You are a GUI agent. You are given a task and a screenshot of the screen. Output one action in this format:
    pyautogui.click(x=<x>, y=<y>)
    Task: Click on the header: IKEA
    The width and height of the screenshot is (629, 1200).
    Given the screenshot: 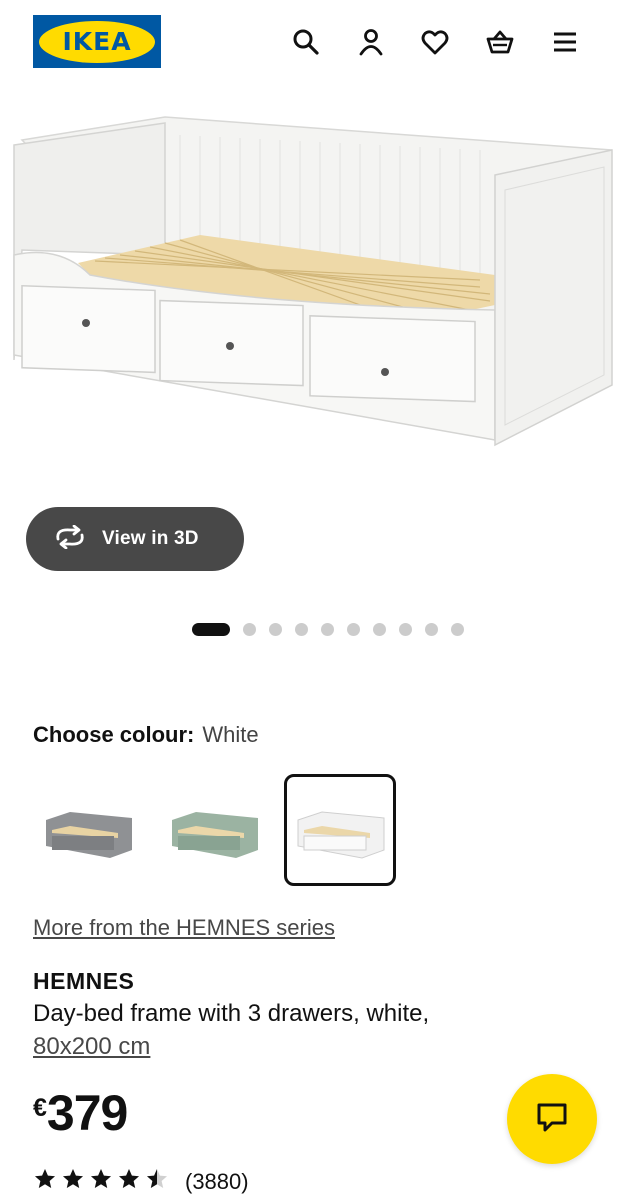 What is the action you would take?
    pyautogui.click(x=314, y=42)
    